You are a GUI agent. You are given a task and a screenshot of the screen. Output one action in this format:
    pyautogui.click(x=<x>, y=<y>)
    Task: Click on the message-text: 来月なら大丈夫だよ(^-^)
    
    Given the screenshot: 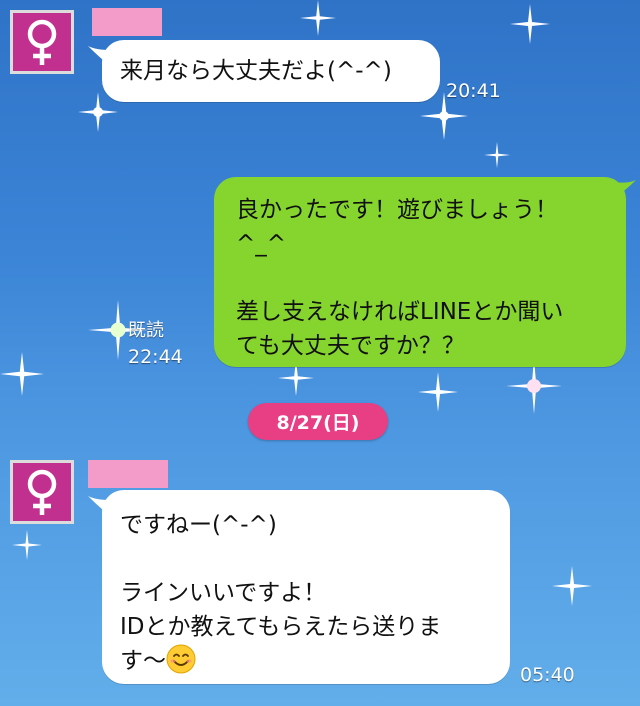 What is the action you would take?
    pyautogui.click(x=256, y=71)
    